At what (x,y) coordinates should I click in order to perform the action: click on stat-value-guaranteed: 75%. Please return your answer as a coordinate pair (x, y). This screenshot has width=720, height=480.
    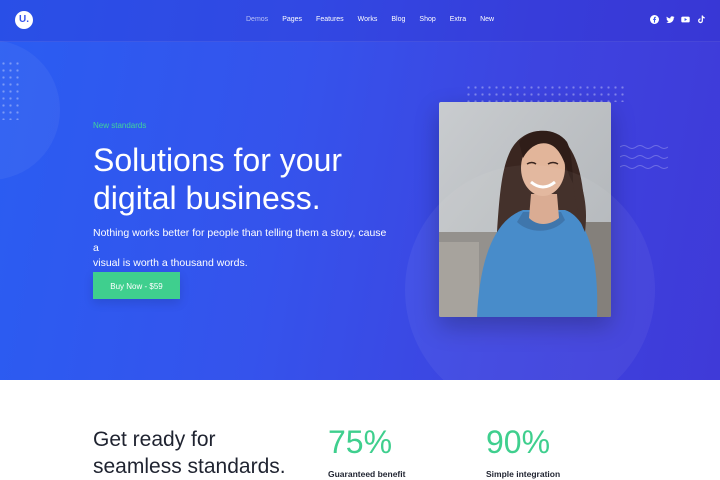
    Looking at the image, I should click on (360, 442).